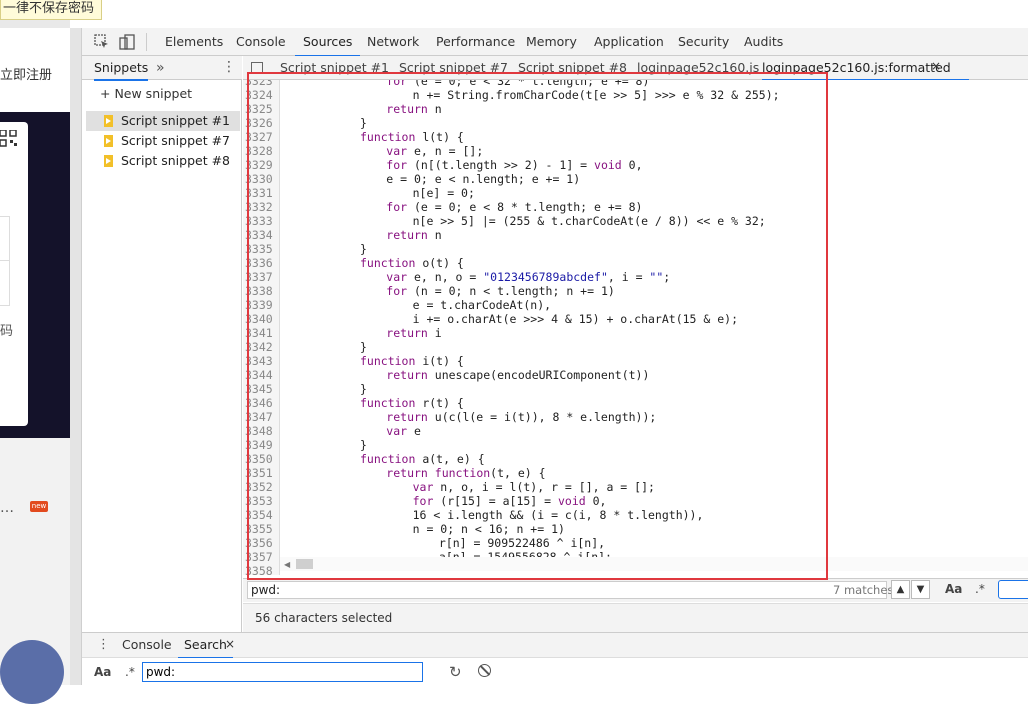  I want to click on clear-search-icon, so click(484, 670).